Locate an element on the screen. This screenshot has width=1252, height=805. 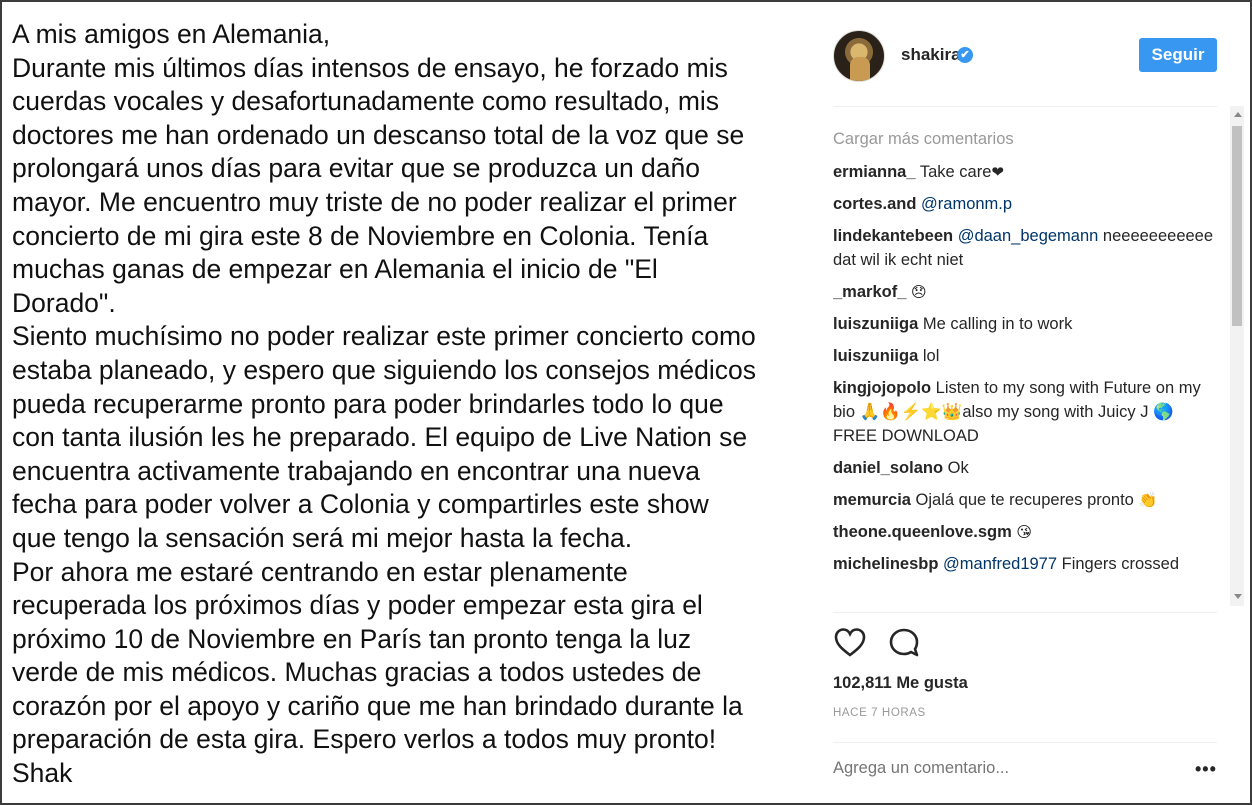
comment-emoji: ❤ is located at coordinates (997, 172).